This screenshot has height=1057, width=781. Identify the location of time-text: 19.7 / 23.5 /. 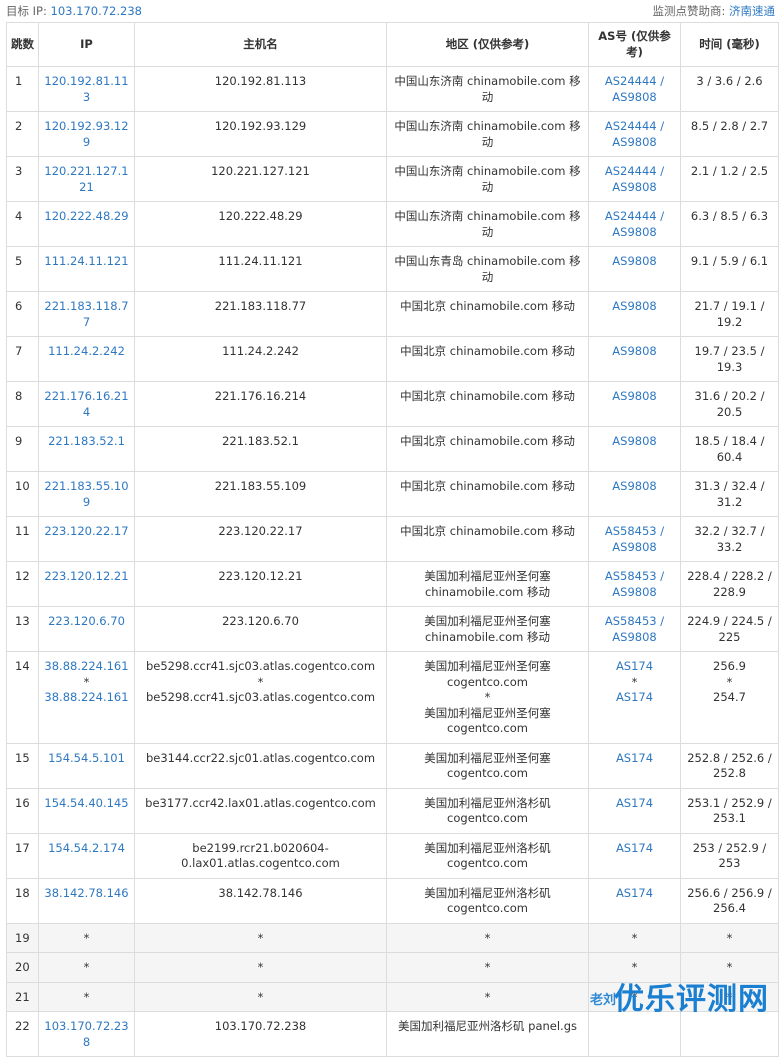
(729, 351).